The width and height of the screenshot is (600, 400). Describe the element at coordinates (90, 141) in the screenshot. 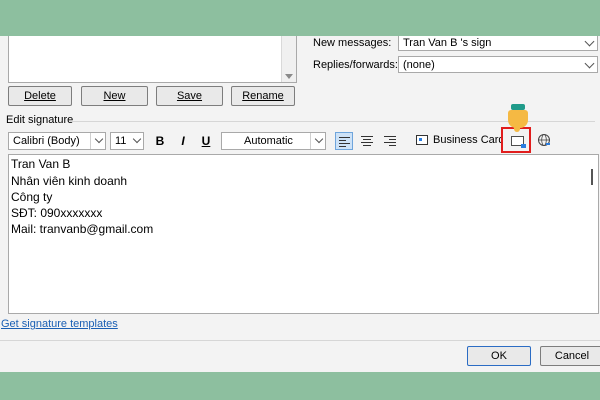

I see `font-select-divider` at that location.